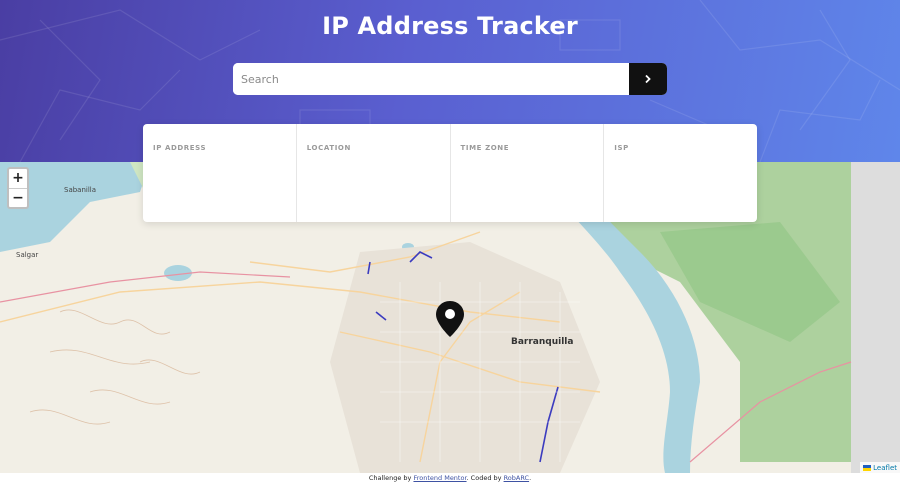  Describe the element at coordinates (542, 342) in the screenshot. I see `city-label: Barranquilla` at that location.